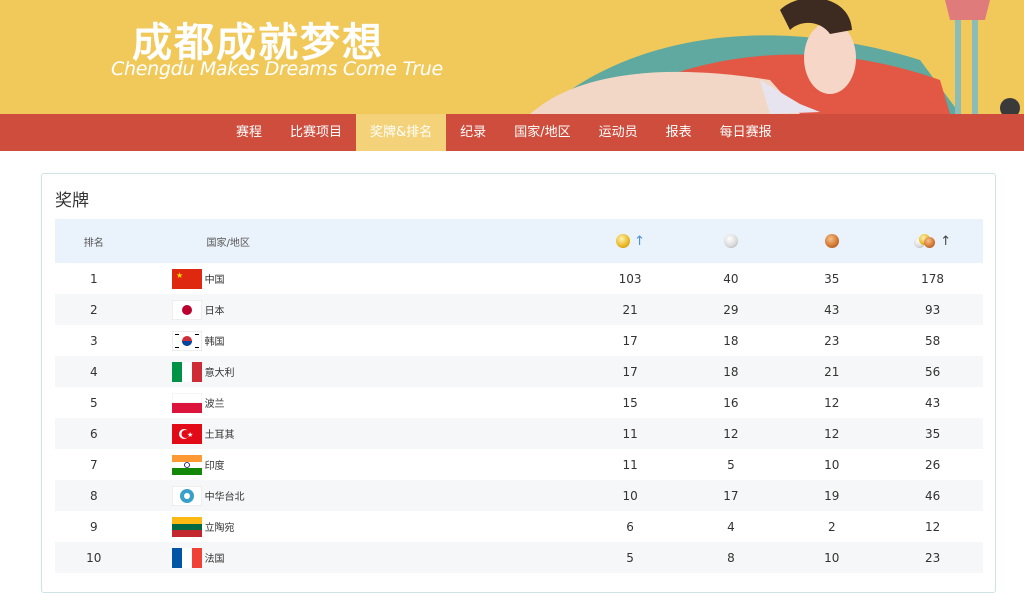  What do you see at coordinates (831, 526) in the screenshot?
I see `bronze-count: 2` at bounding box center [831, 526].